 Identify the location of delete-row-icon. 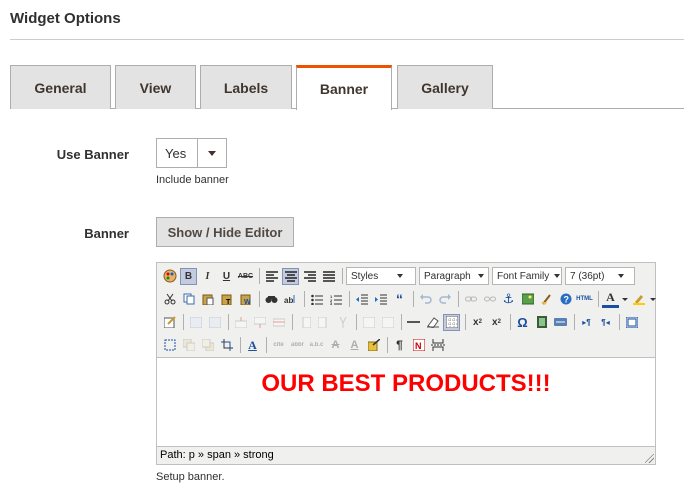
(278, 322).